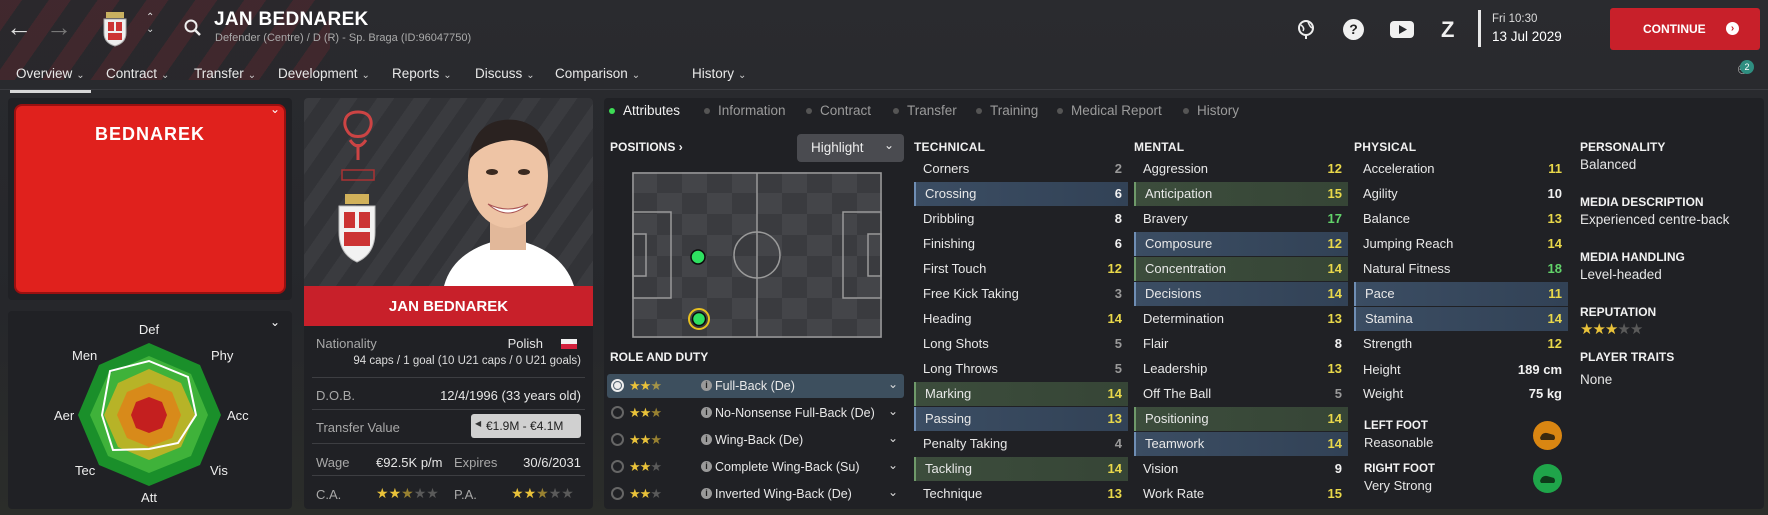 Image resolution: width=1768 pixels, height=515 pixels. I want to click on tab-training: Training, so click(1007, 110).